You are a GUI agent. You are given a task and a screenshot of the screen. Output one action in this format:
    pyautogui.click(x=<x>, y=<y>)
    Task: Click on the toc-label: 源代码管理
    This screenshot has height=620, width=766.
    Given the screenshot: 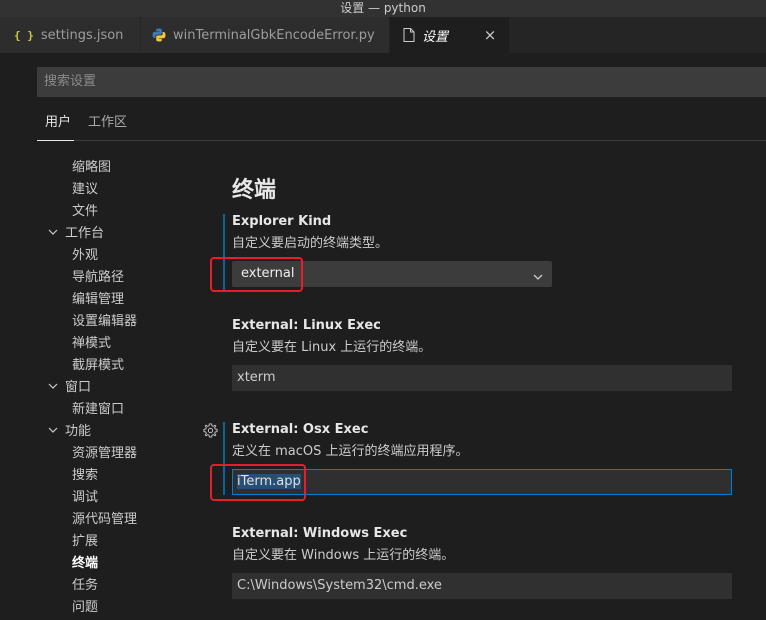 What is the action you would take?
    pyautogui.click(x=105, y=519)
    